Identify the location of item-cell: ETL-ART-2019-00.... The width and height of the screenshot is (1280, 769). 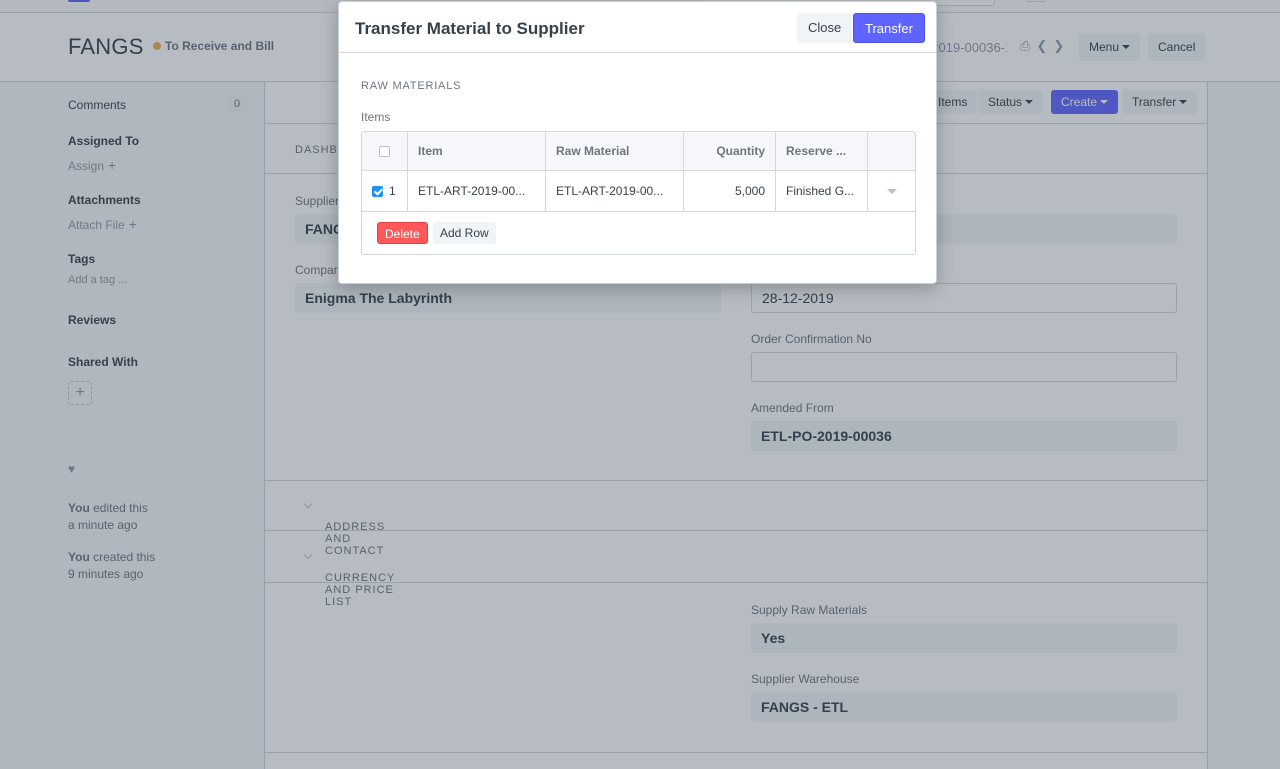
(477, 191).